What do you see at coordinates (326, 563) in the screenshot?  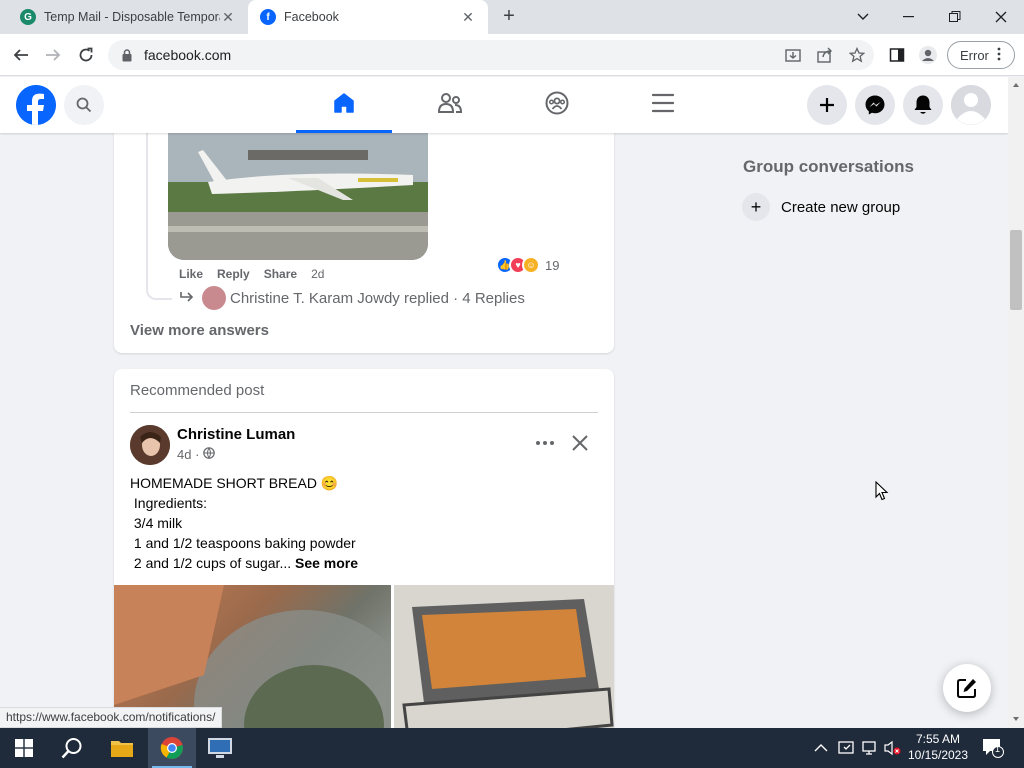 I see `see-more-link: See more` at bounding box center [326, 563].